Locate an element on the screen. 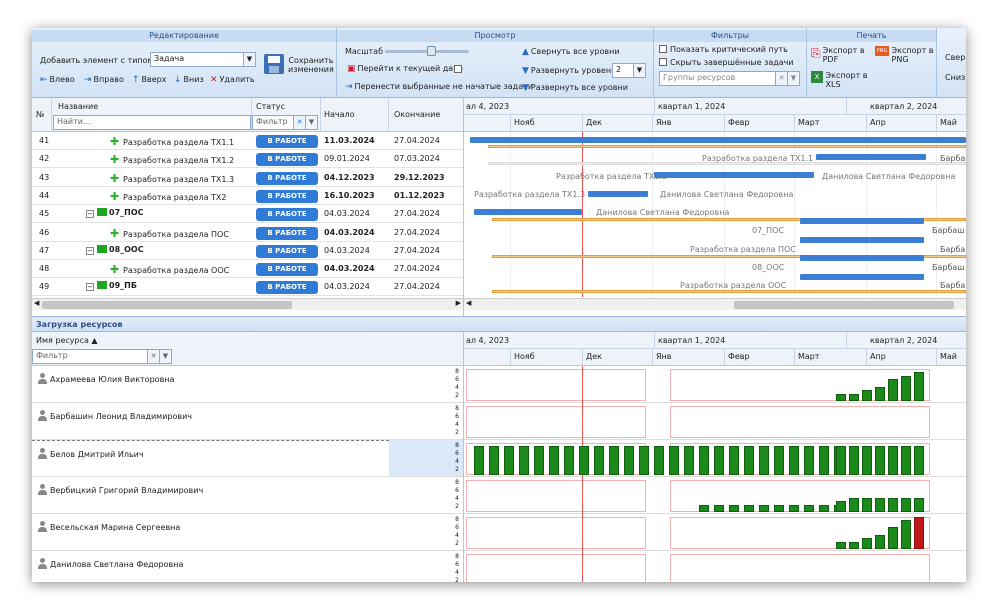 The image size is (996, 612). gantt-scrollbar: ◀ is located at coordinates (715, 304).